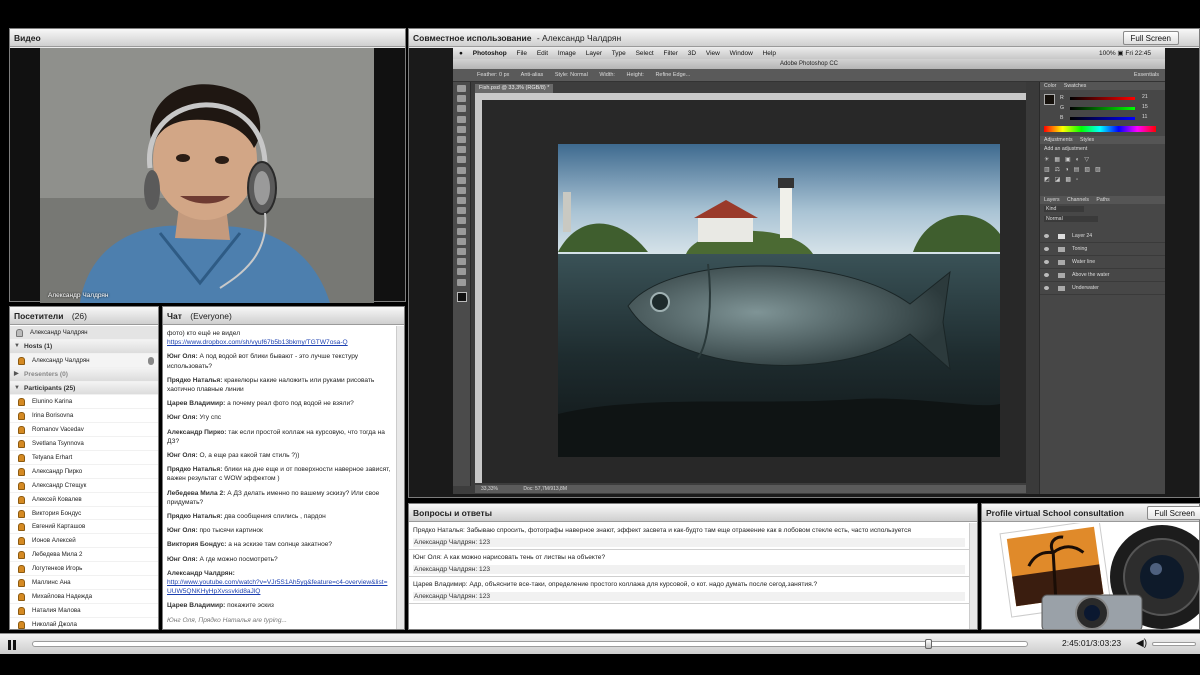 This screenshot has width=1200, height=675. What do you see at coordinates (84, 555) in the screenshot?
I see `participant-row: Лебедева Мила 2` at bounding box center [84, 555].